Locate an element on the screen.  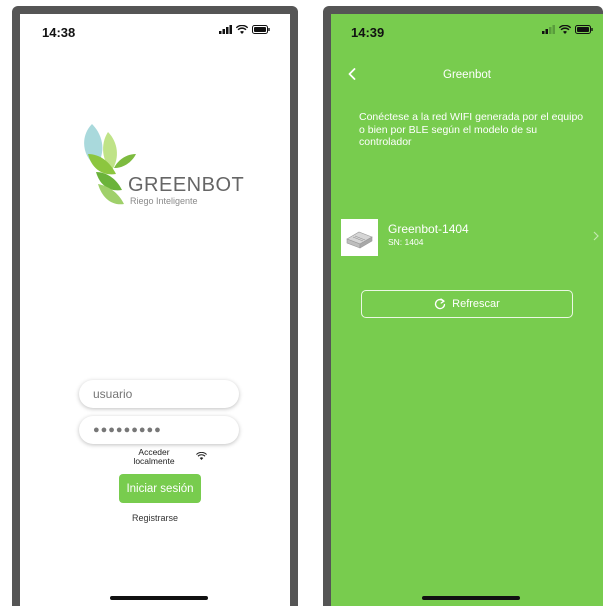
device-list-item: Greenbot-1404 SN: 1404 is located at coordinates (467, 239).